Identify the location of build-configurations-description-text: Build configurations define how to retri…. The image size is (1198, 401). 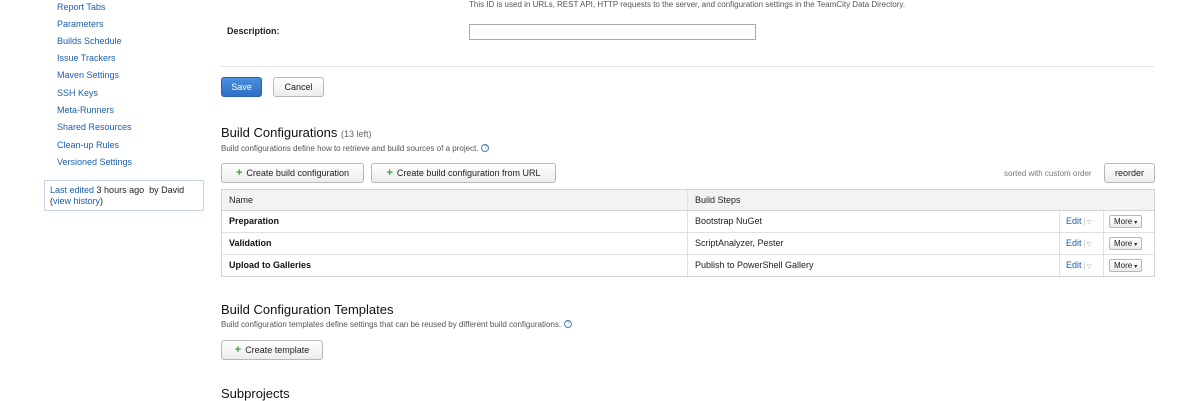
(350, 148).